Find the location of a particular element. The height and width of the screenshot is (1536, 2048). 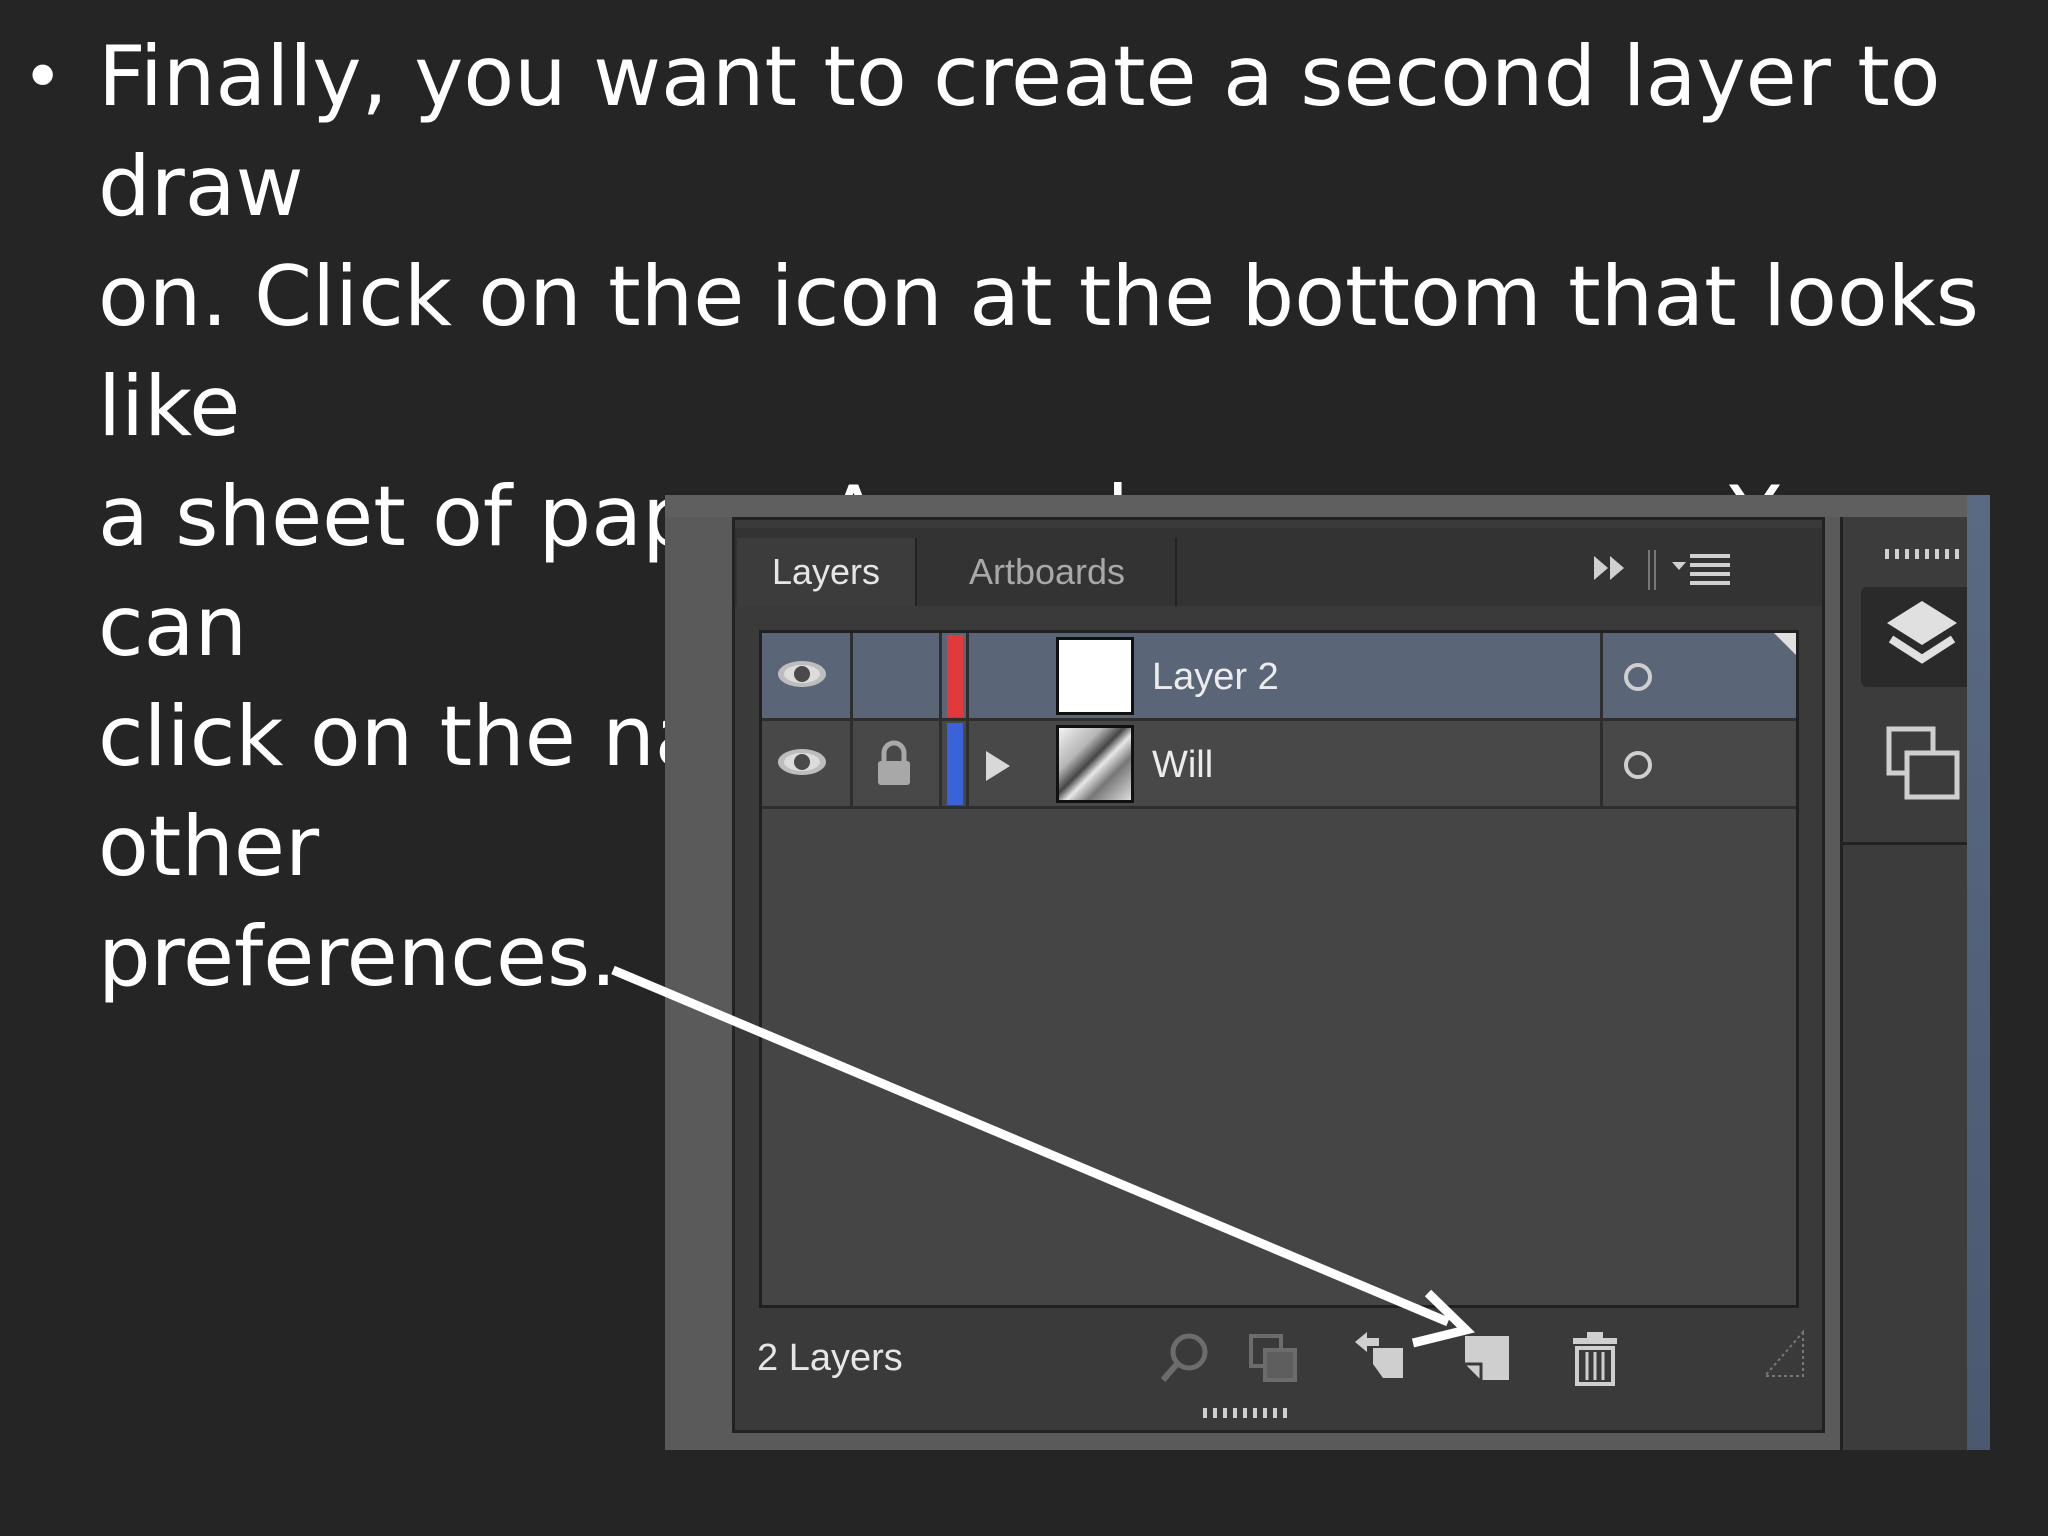

layer-name: Will is located at coordinates (1182, 765).